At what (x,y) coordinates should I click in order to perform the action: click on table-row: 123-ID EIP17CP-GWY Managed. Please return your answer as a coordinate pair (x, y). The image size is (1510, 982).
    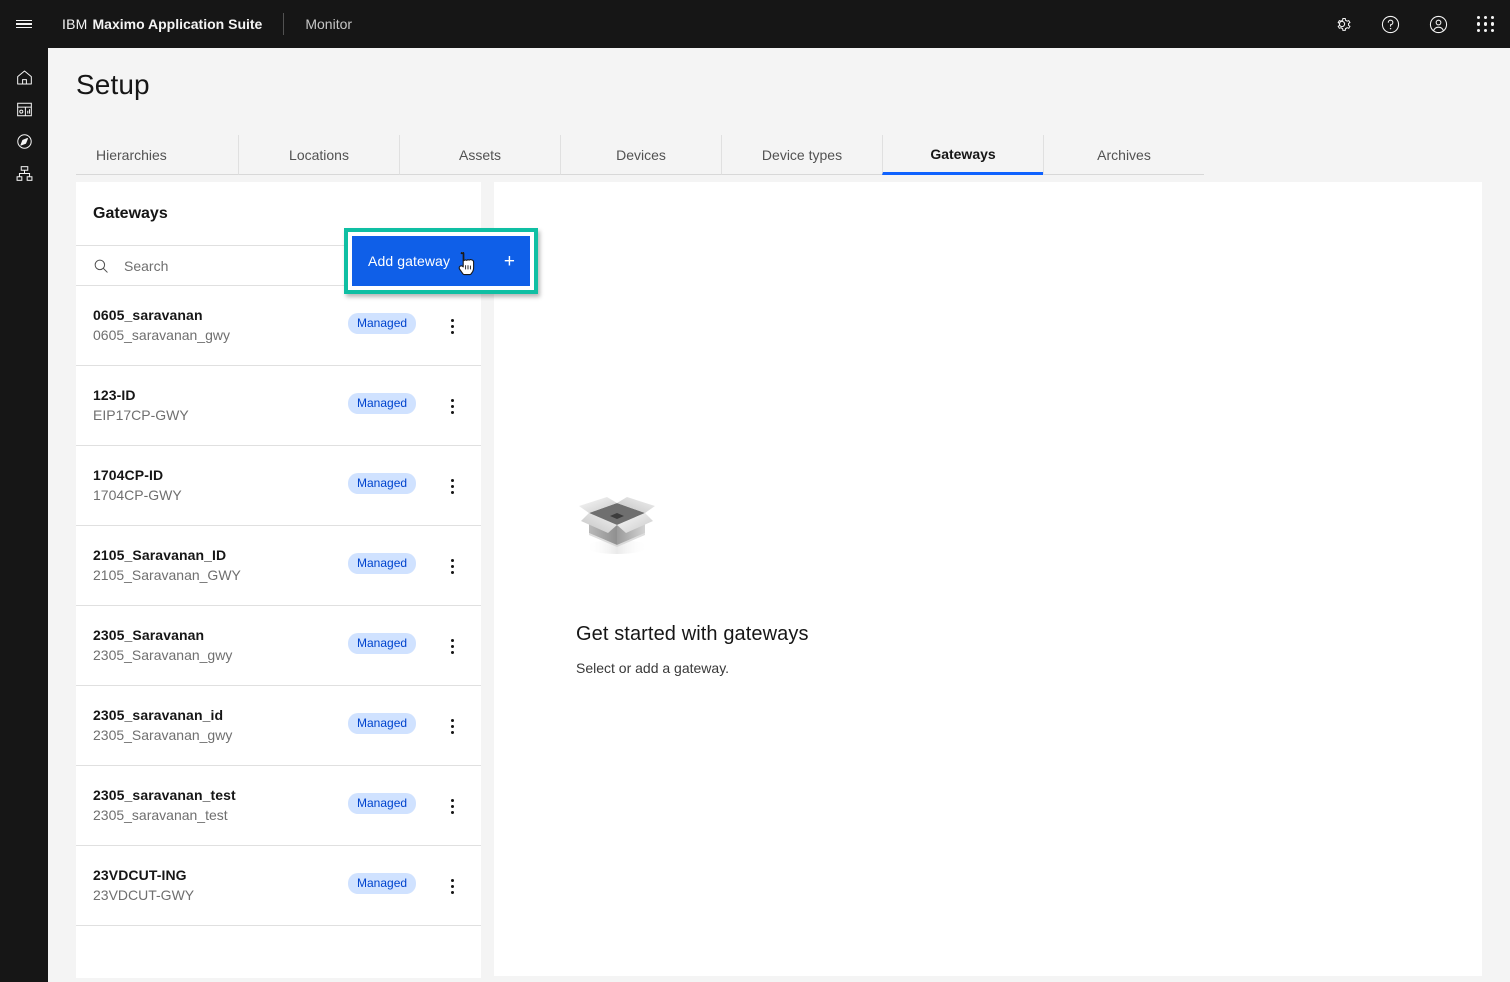
    Looking at the image, I should click on (278, 406).